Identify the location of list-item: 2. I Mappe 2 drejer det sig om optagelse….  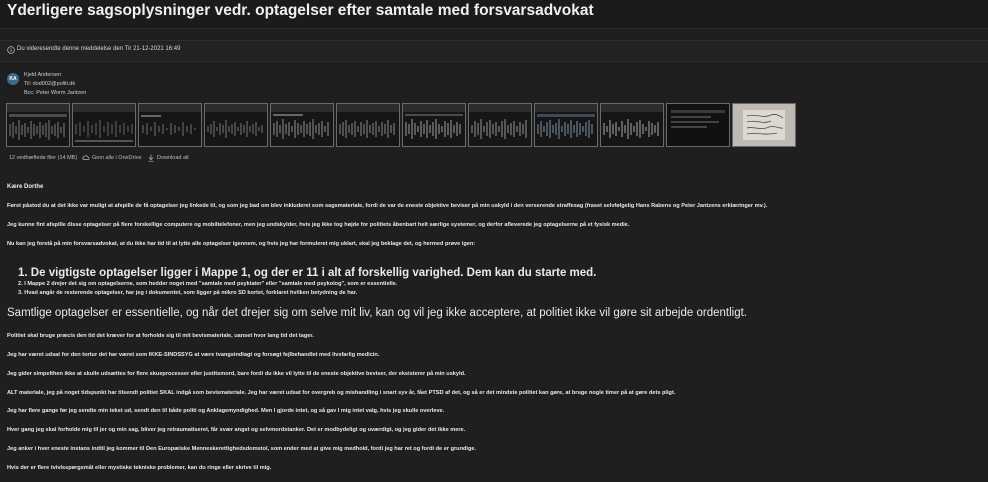
(208, 284).